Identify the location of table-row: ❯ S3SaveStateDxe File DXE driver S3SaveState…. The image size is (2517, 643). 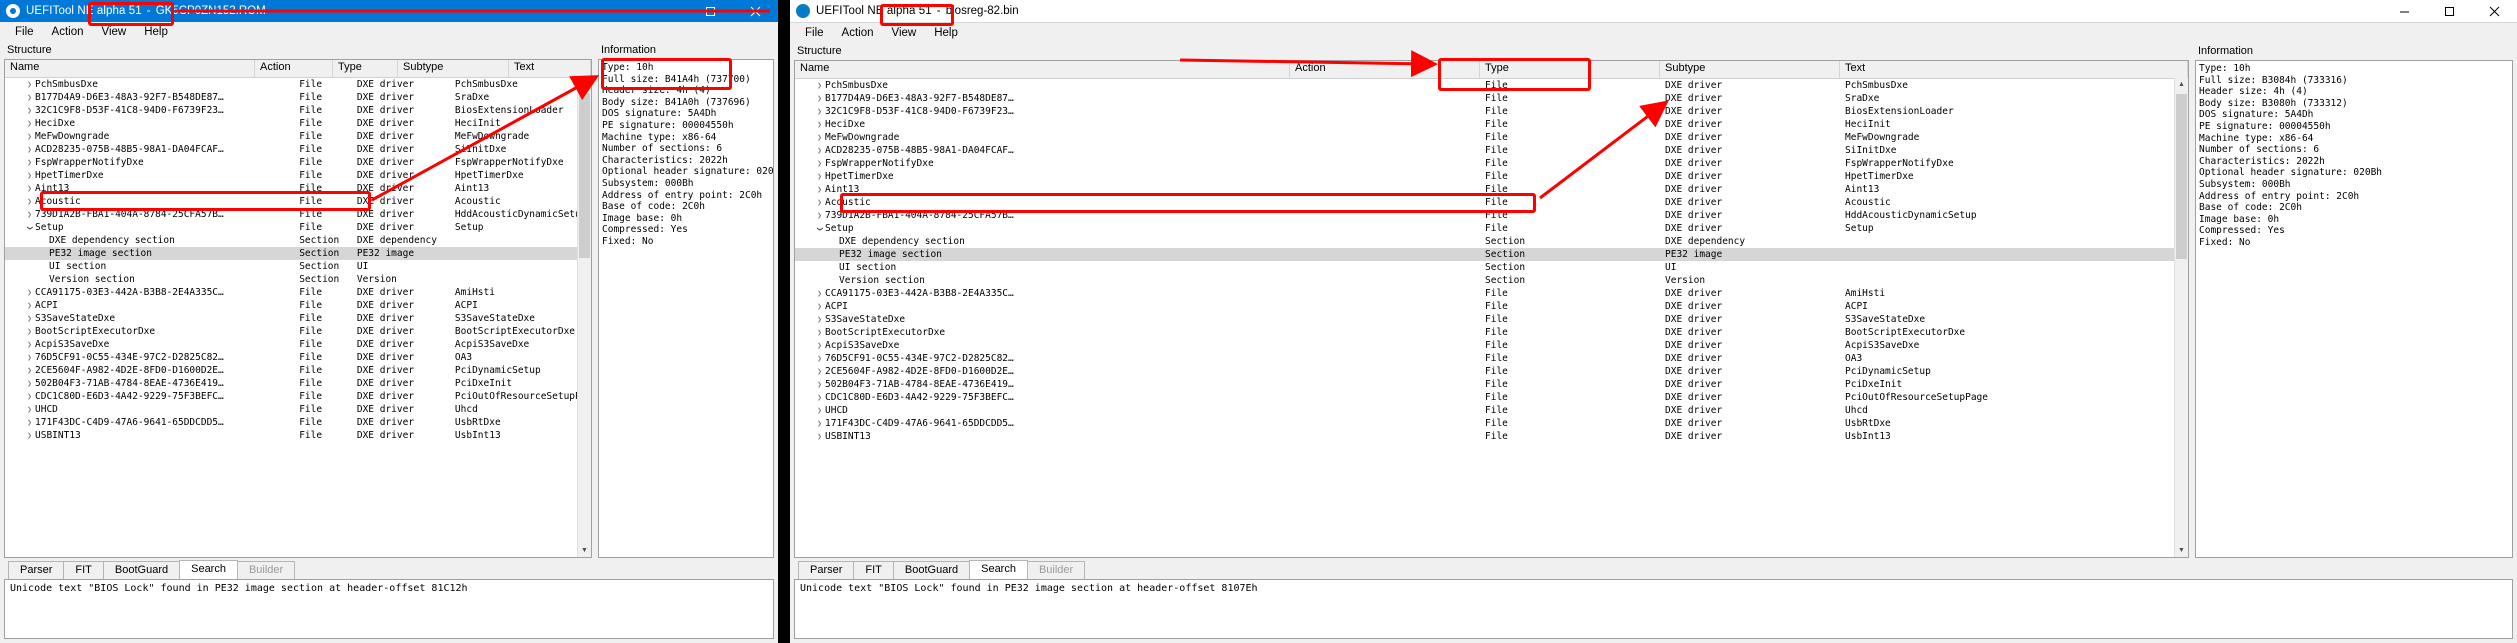
(1491, 319).